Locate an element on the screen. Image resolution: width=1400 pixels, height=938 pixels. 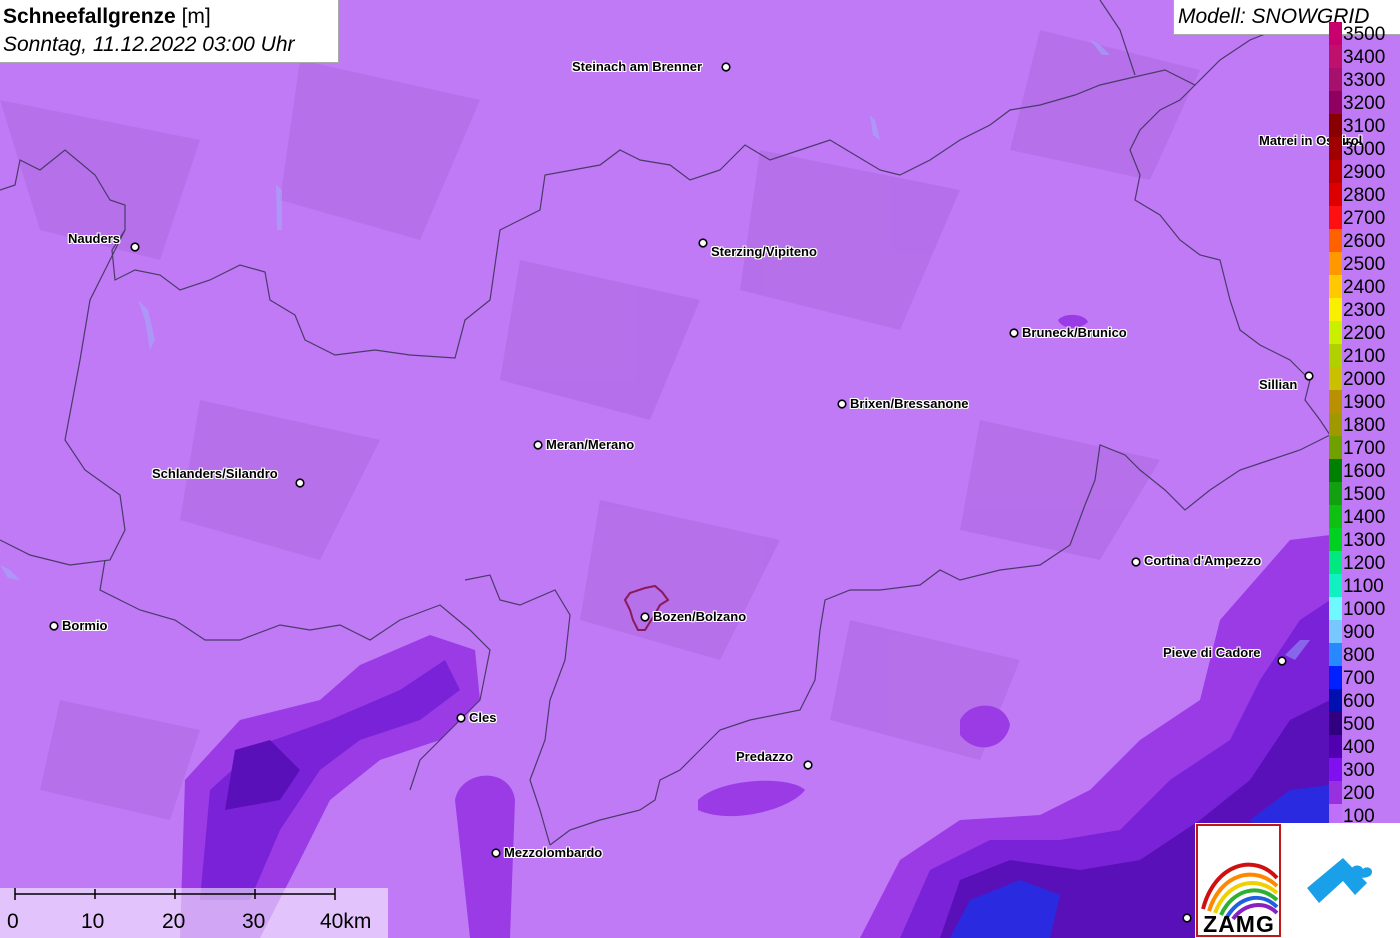
legend-label: 600 is located at coordinates (1359, 701).